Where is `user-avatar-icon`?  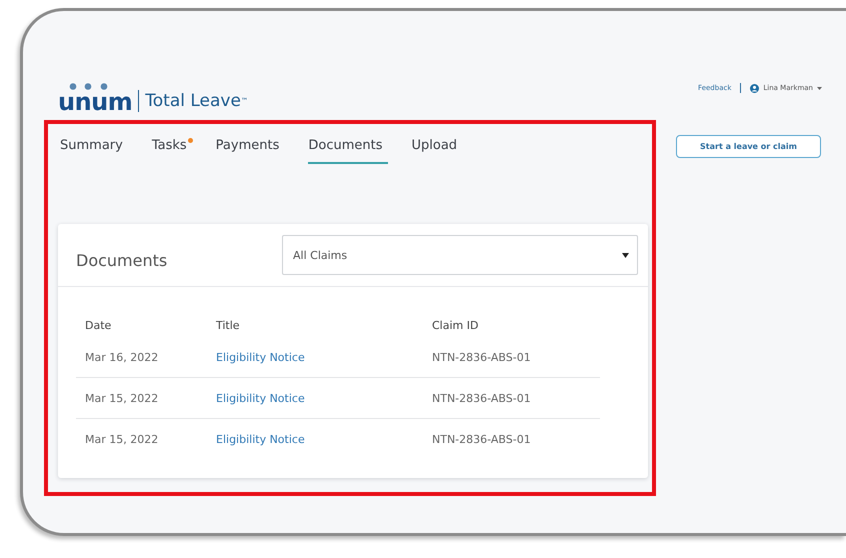
user-avatar-icon is located at coordinates (755, 88).